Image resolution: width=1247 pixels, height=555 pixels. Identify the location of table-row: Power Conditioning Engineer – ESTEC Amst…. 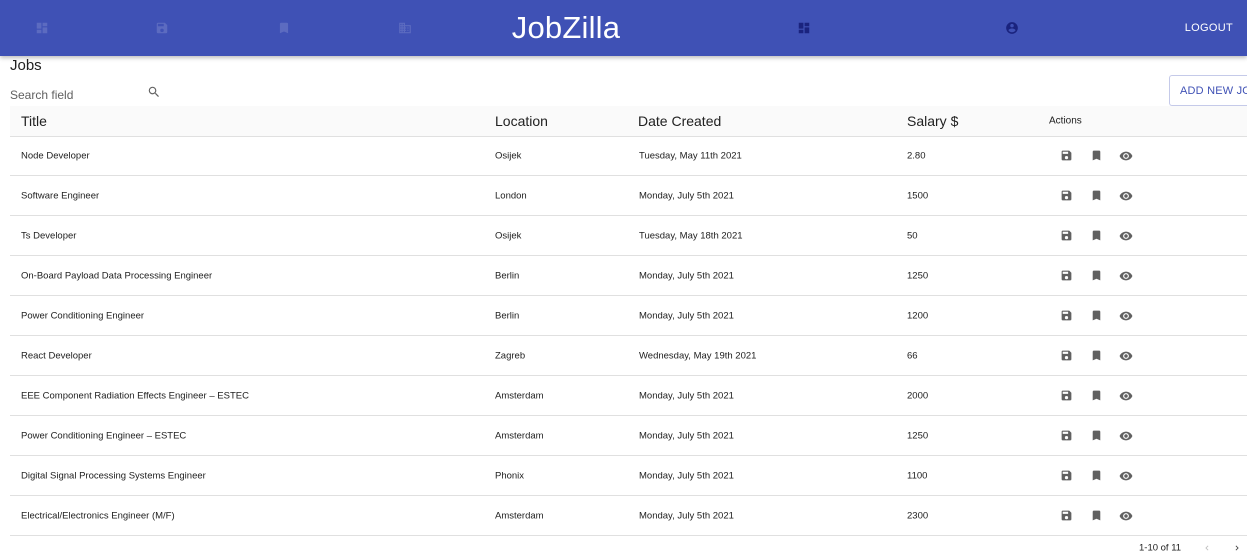
(628, 436).